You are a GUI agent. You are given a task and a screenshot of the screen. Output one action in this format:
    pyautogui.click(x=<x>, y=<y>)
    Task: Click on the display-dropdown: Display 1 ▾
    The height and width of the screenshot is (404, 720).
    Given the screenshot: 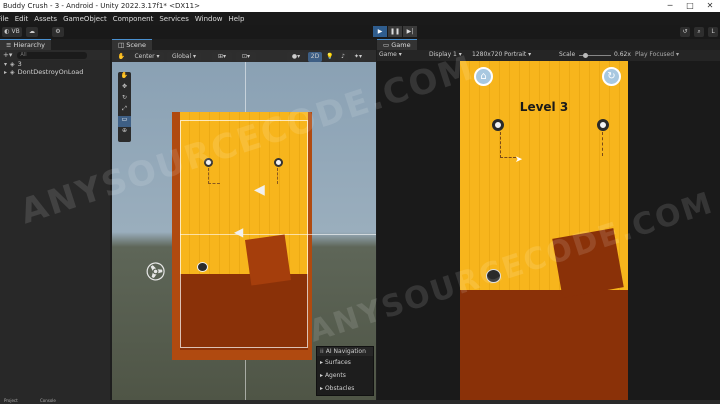 What is the action you would take?
    pyautogui.click(x=445, y=54)
    